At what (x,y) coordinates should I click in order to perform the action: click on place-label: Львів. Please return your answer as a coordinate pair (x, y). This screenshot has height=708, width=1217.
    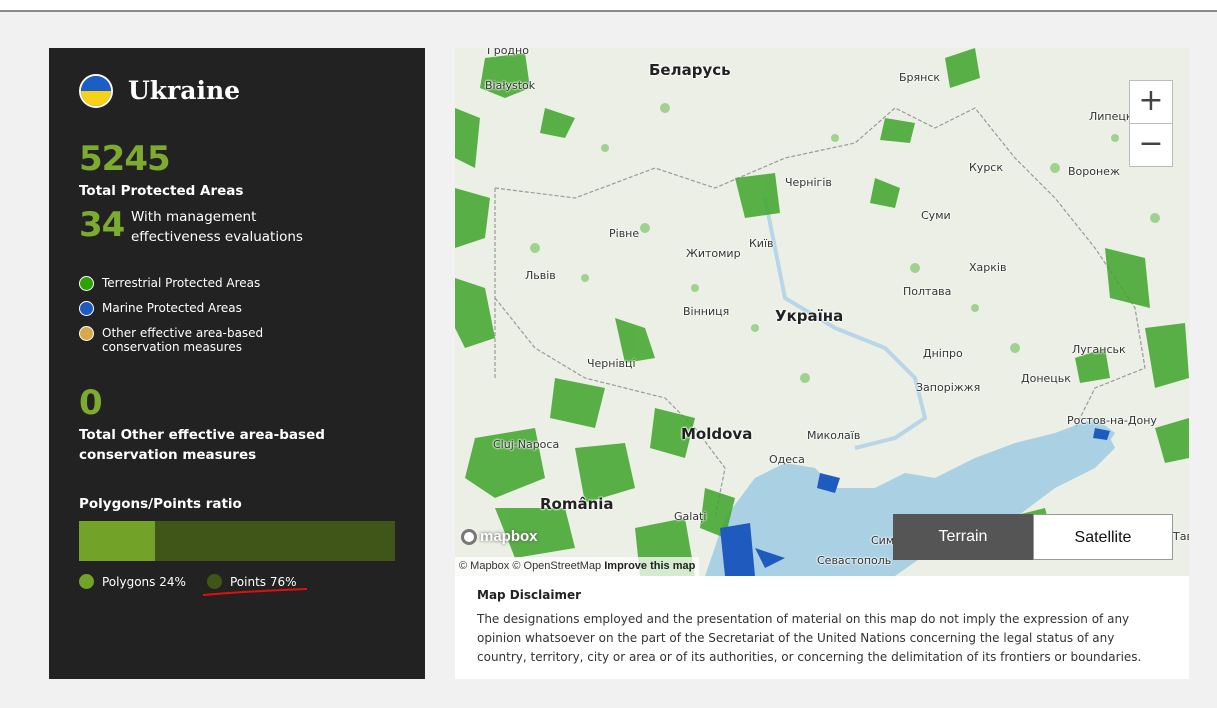
    Looking at the image, I should click on (540, 275).